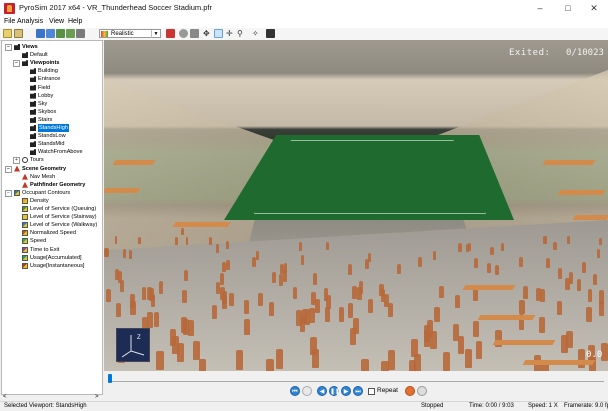 Image resolution: width=608 pixels, height=411 pixels. I want to click on tree-item-density: Density, so click(52, 201).